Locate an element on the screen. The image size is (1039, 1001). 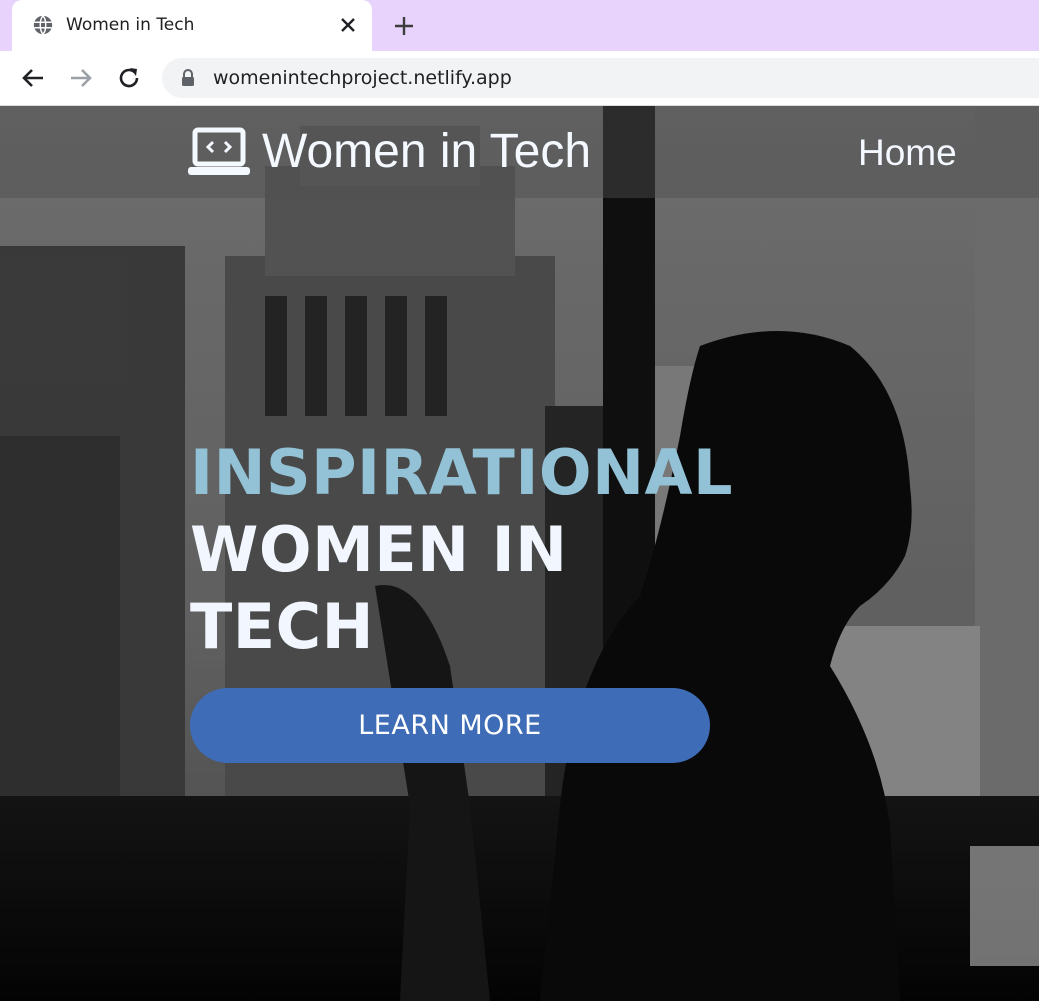
reload-icon is located at coordinates (129, 78).